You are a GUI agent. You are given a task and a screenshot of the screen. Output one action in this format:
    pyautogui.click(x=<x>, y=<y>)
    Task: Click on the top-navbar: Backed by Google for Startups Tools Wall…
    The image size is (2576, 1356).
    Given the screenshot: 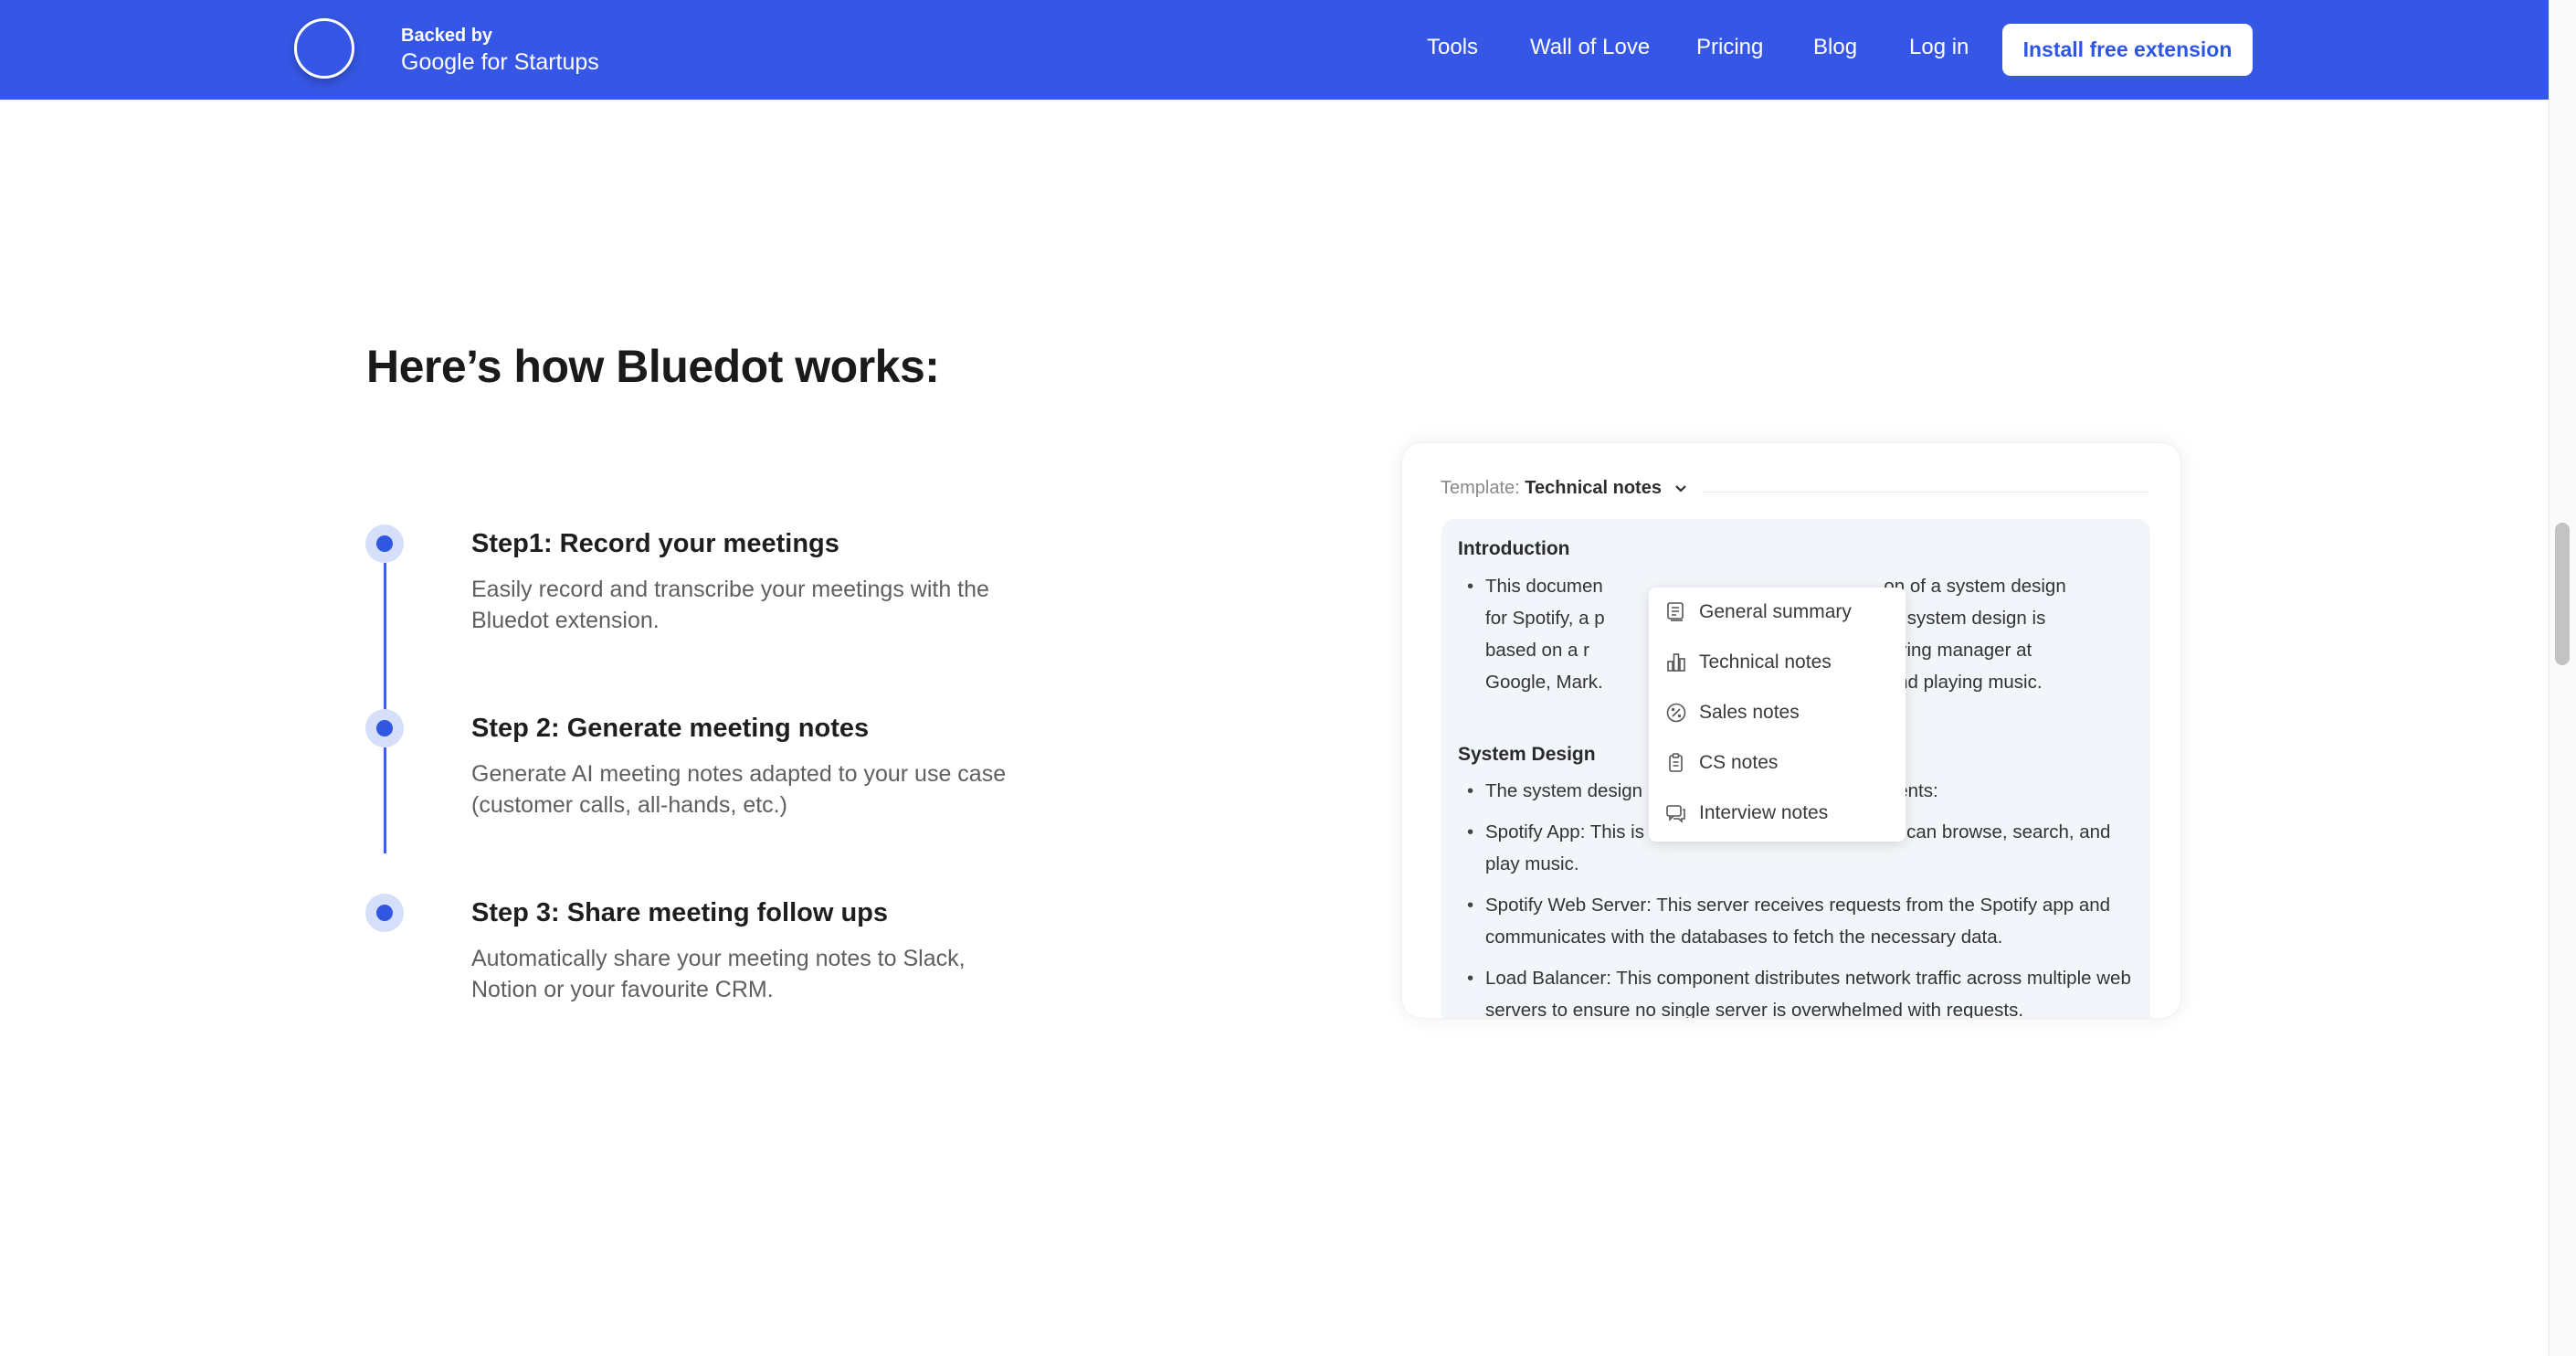 What is the action you would take?
    pyautogui.click(x=1275, y=50)
    